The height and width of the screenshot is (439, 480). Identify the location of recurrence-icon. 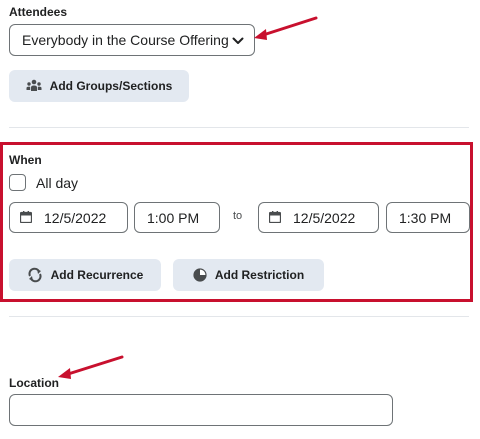
(35, 275).